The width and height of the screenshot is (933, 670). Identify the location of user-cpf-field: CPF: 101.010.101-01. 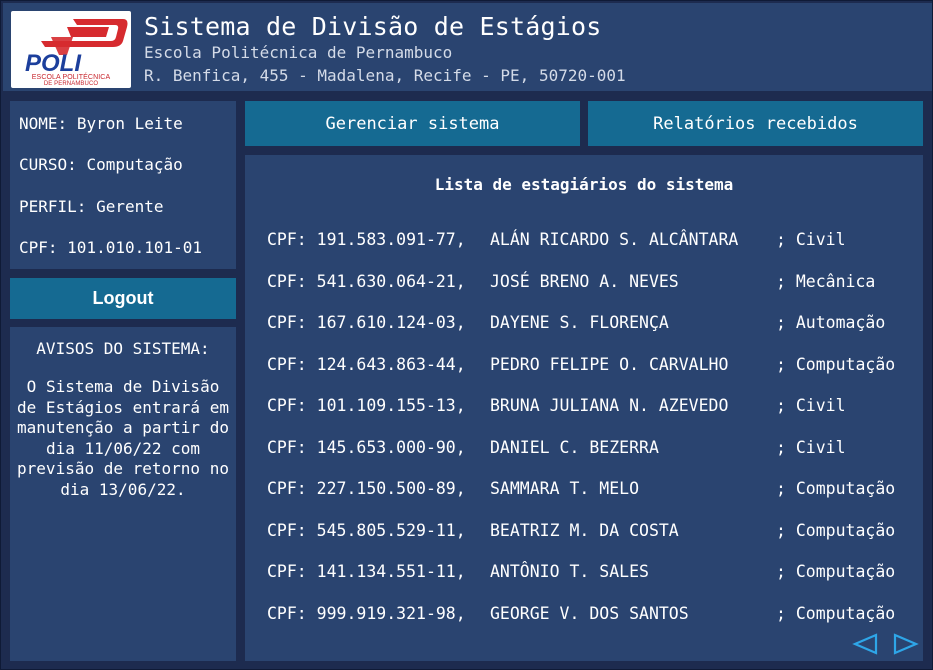
(110, 247).